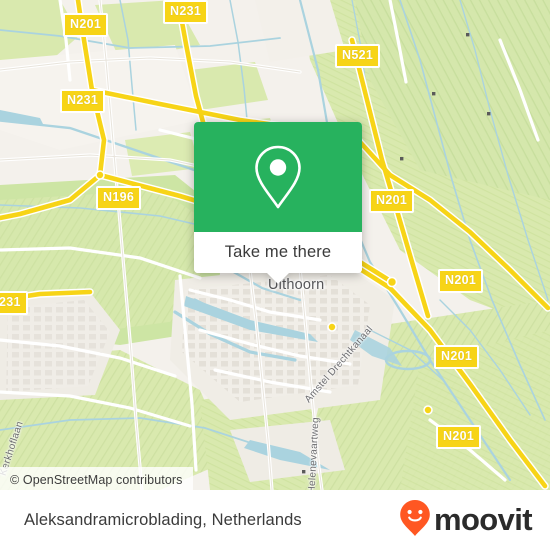 This screenshot has height=550, width=550. I want to click on map-pin-icon, so click(278, 177).